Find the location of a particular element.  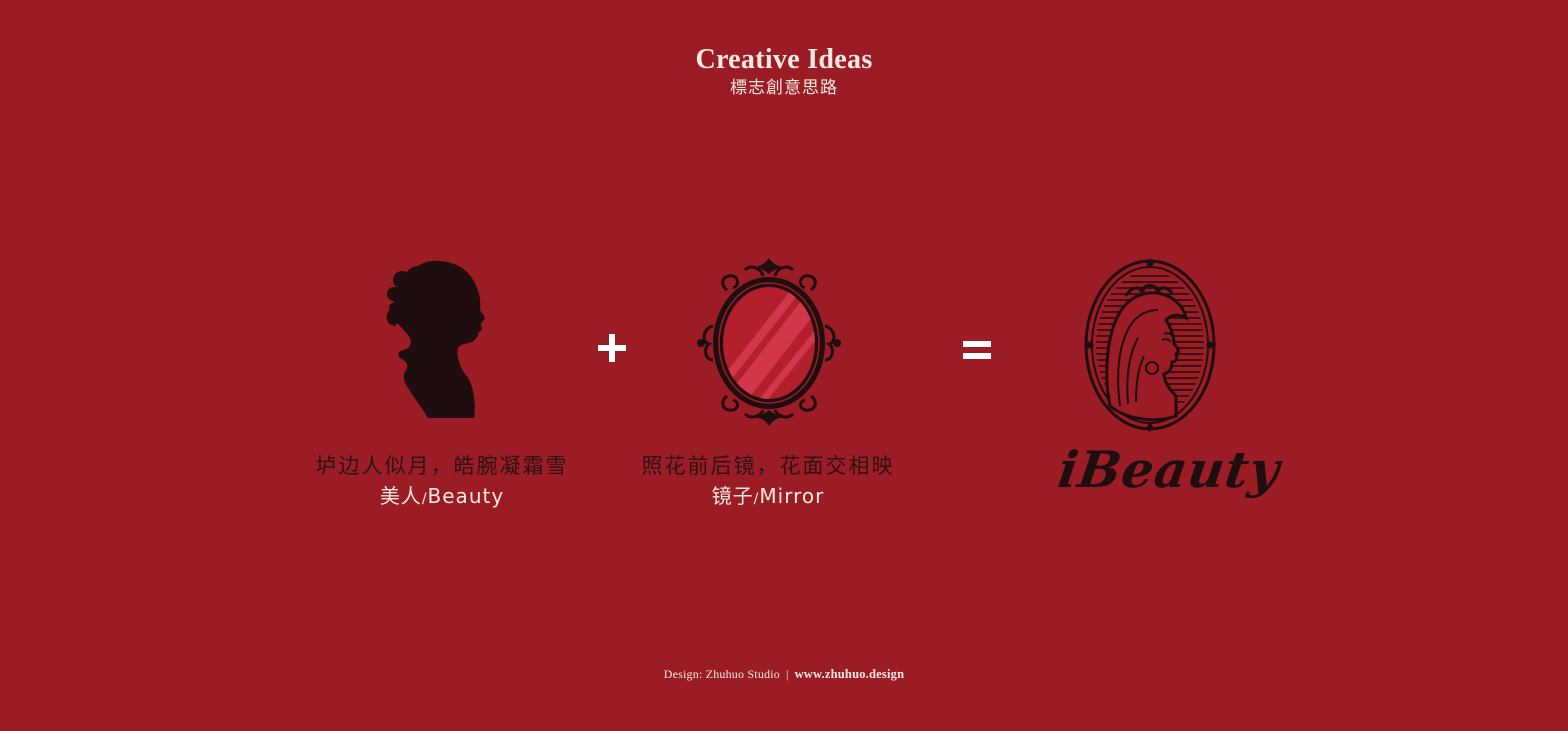

mirror-item is located at coordinates (769, 344).